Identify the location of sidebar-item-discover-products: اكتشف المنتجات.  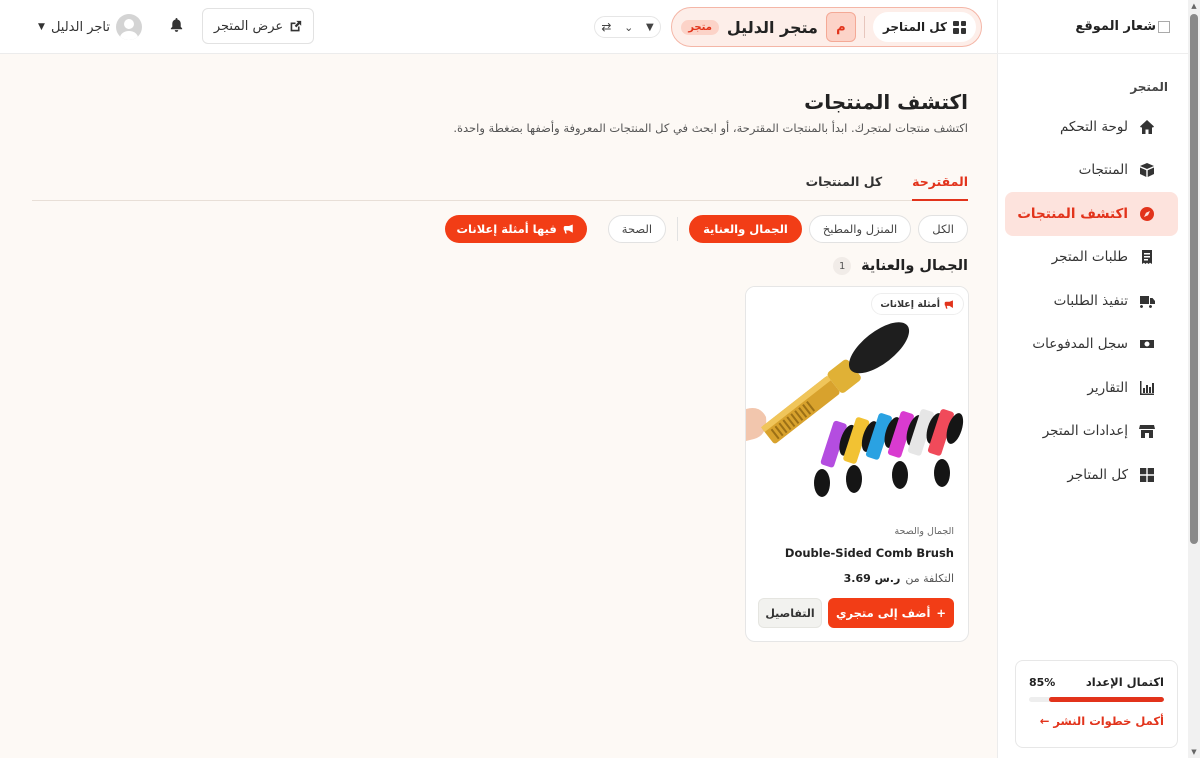
(1091, 214).